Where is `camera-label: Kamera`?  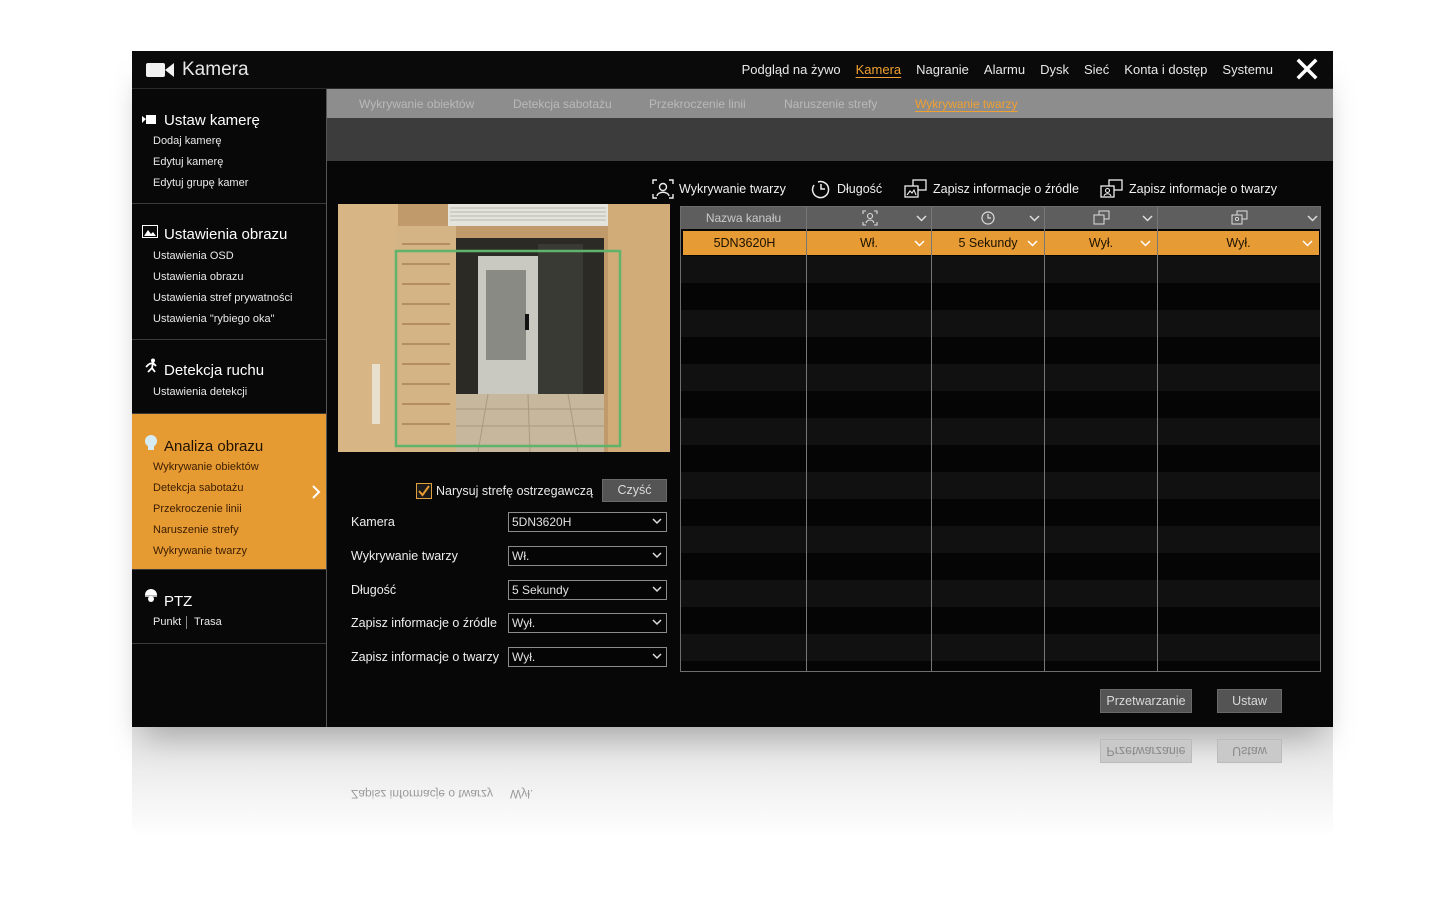
camera-label: Kamera is located at coordinates (373, 522).